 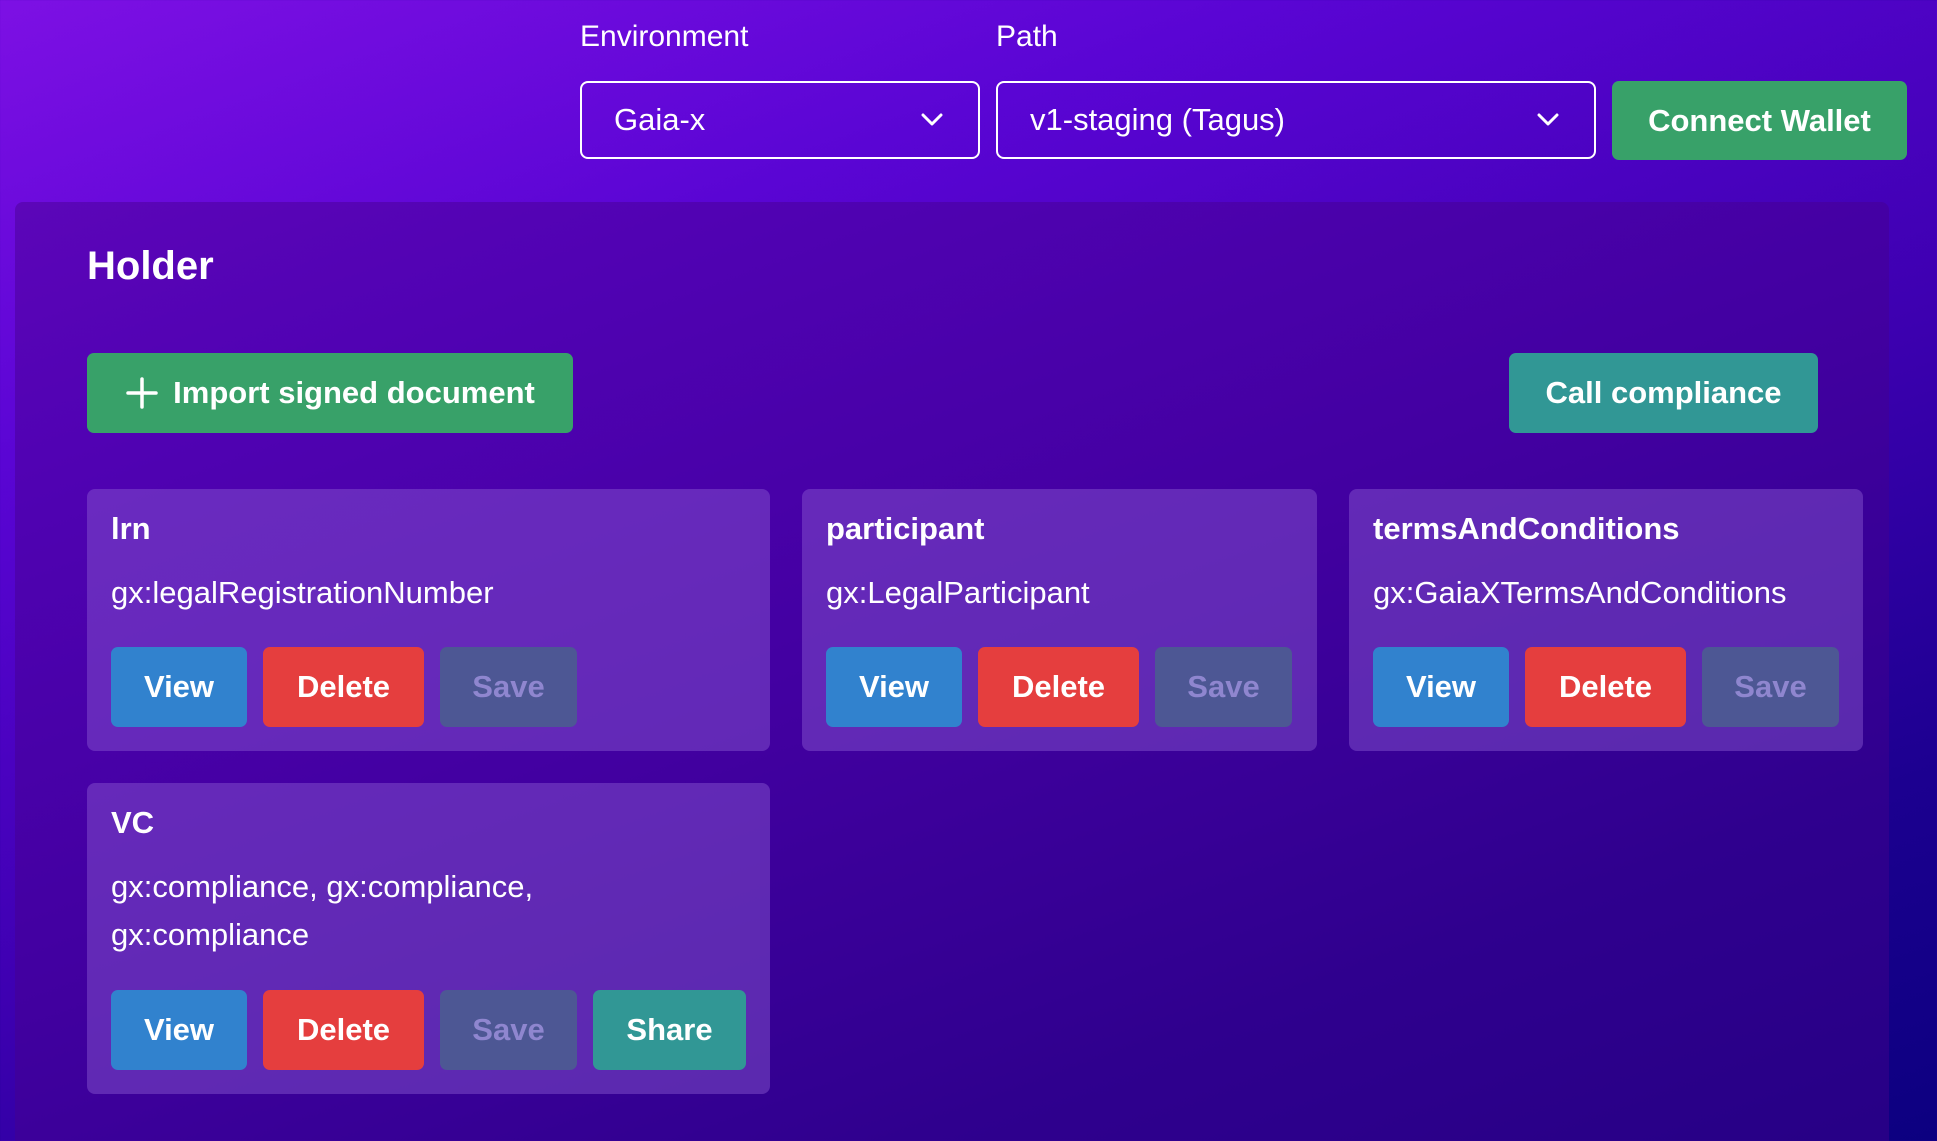 What do you see at coordinates (302, 592) in the screenshot?
I see `card-types: gx:legalRegistrationNumber` at bounding box center [302, 592].